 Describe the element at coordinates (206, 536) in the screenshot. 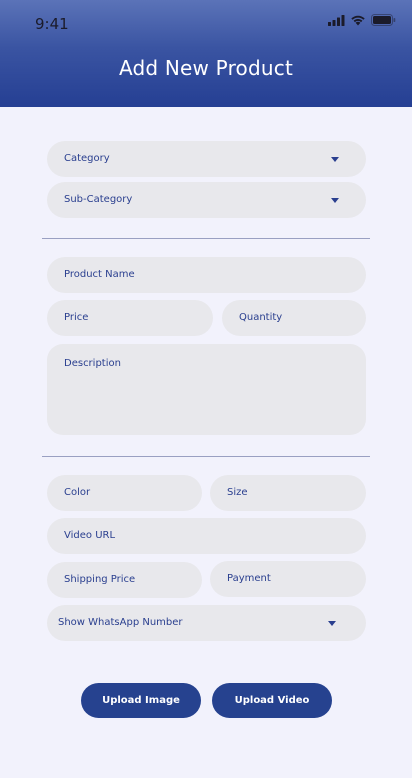

I see `video-url-input: Video URL` at that location.